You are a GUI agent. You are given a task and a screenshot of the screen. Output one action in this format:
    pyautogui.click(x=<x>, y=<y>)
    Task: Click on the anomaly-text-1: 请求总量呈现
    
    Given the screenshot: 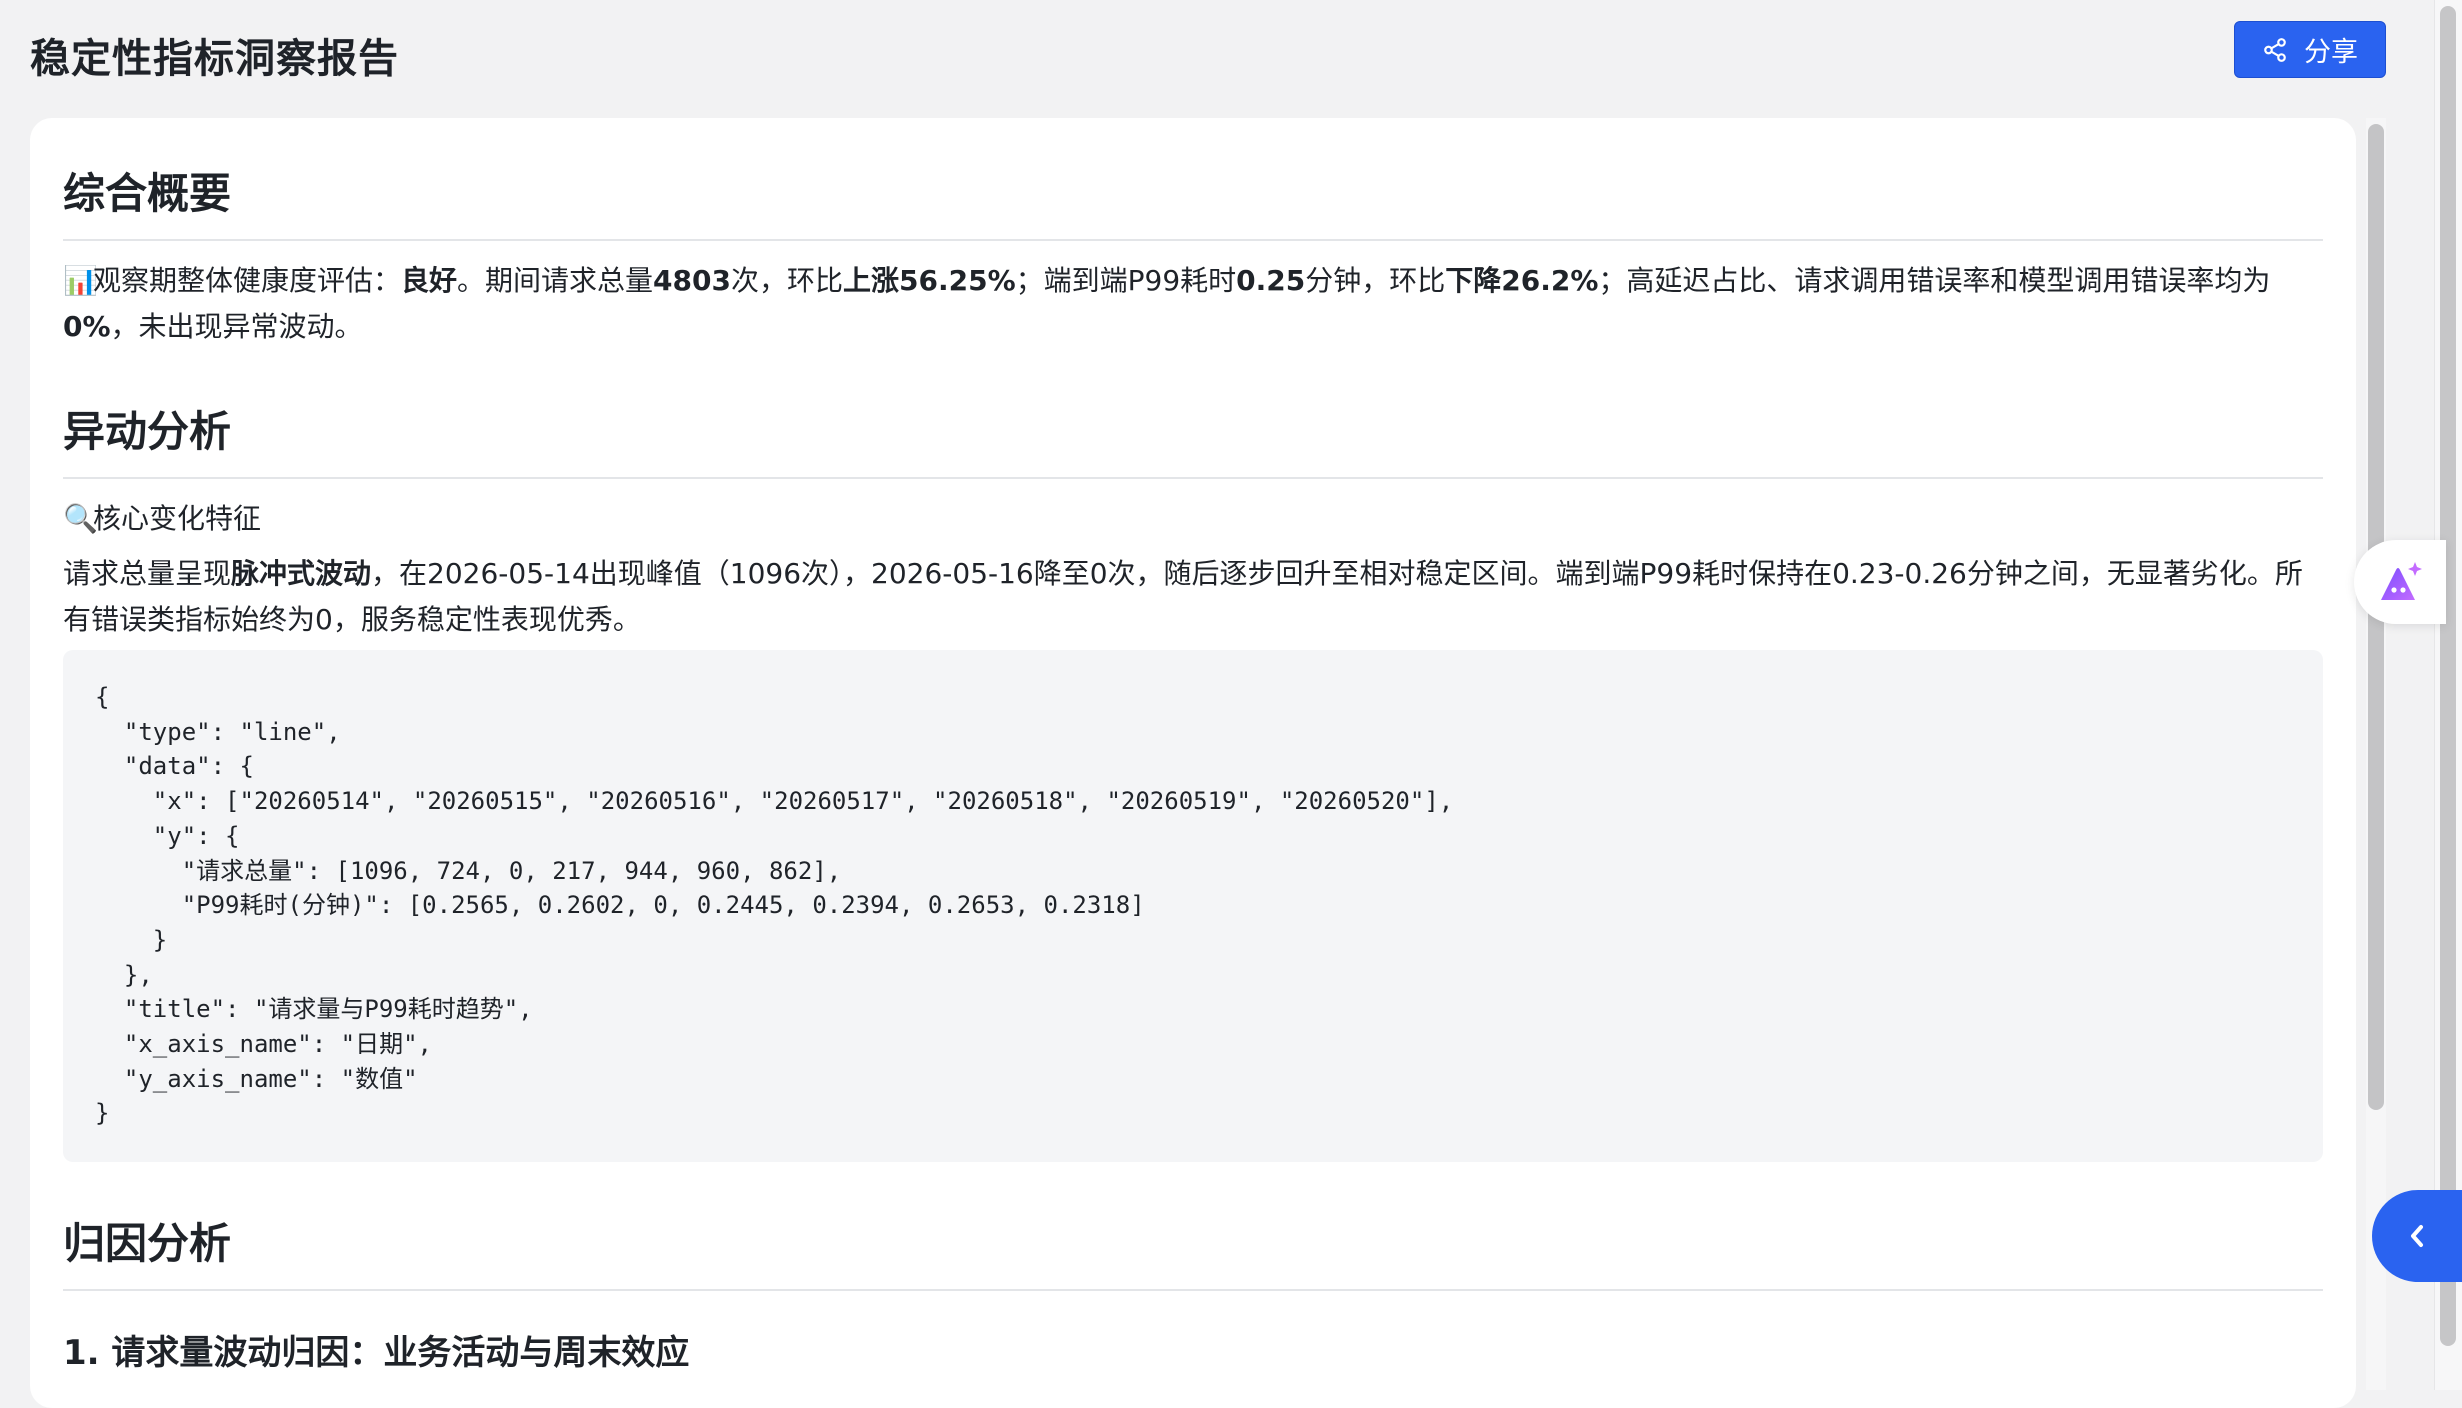 What is the action you would take?
    pyautogui.click(x=147, y=573)
    